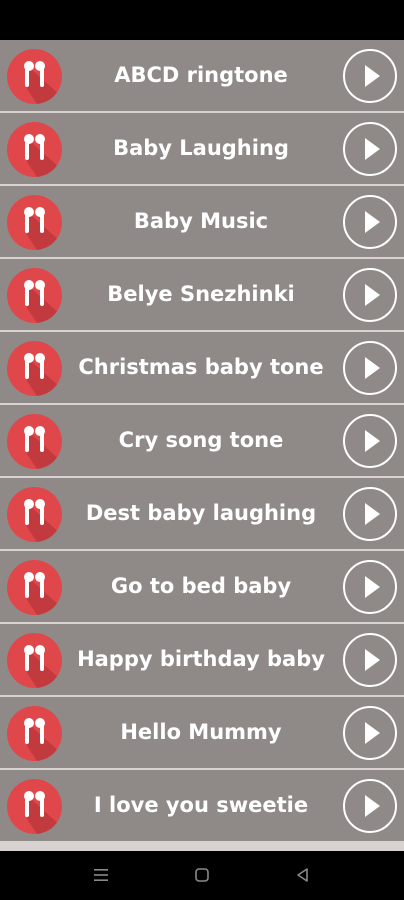 This screenshot has height=900, width=404. I want to click on ringtone-row: Happy birthday baby, so click(202, 659).